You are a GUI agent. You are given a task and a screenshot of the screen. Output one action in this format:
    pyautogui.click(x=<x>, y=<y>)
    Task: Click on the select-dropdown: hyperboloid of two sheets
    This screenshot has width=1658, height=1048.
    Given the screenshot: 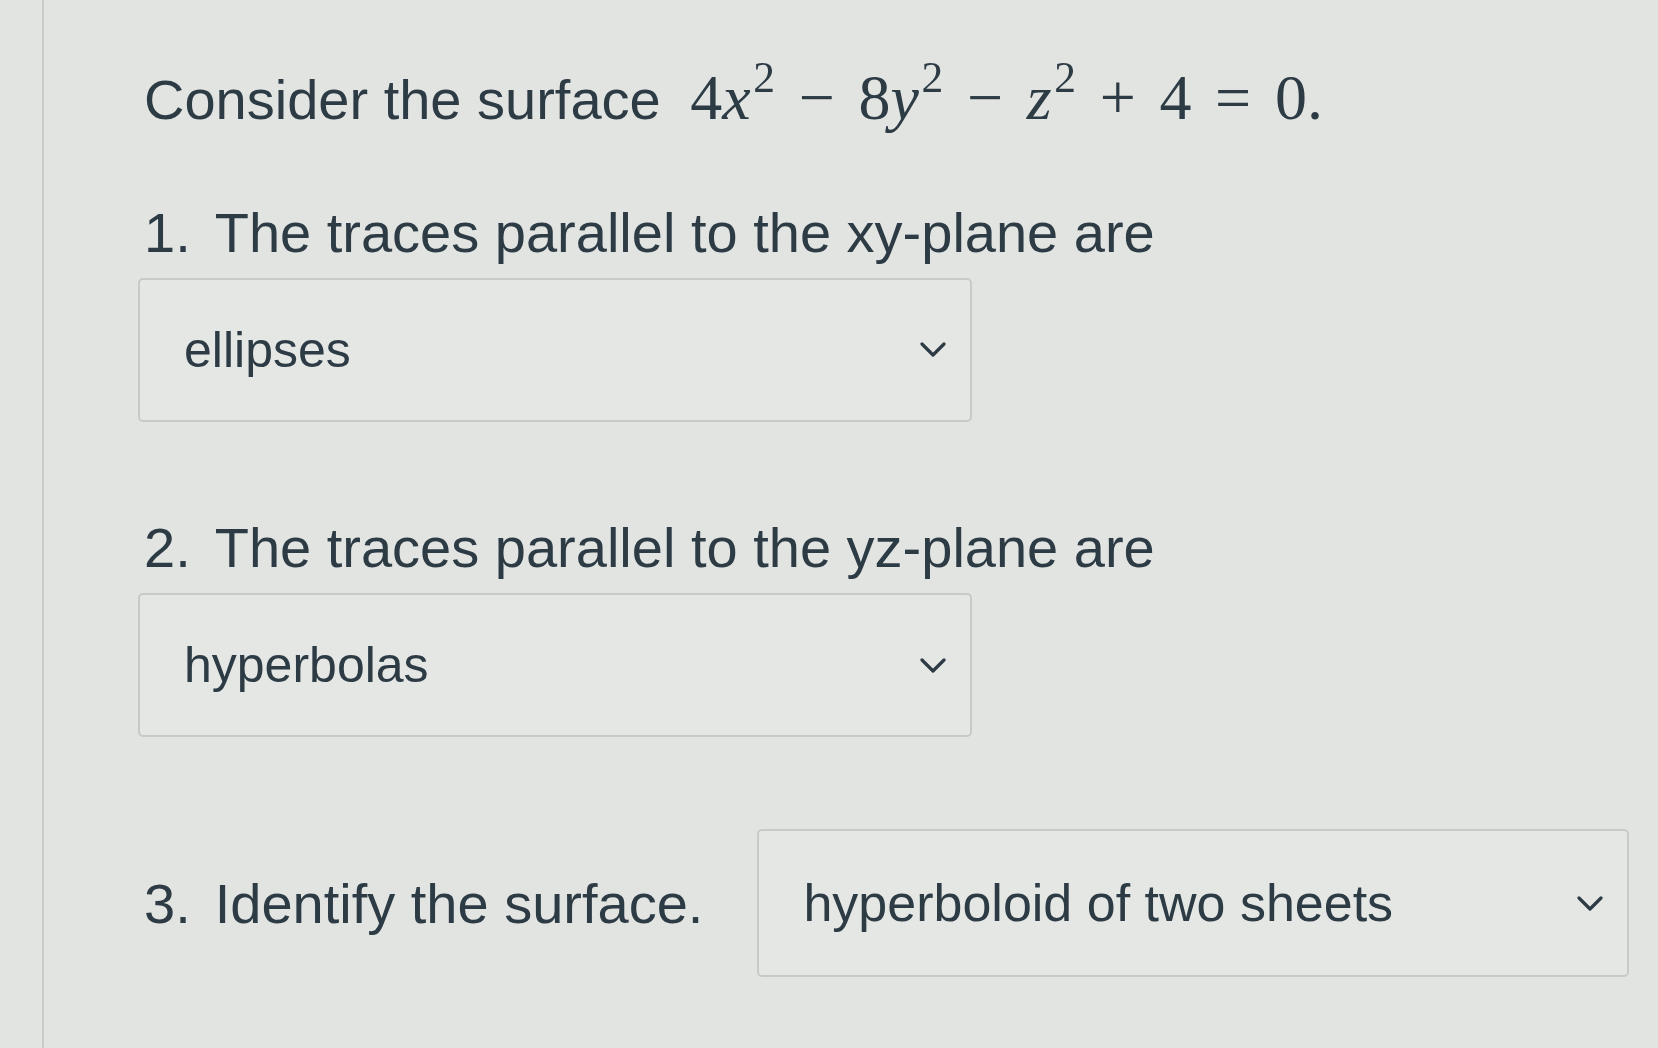 What is the action you would take?
    pyautogui.click(x=1193, y=903)
    